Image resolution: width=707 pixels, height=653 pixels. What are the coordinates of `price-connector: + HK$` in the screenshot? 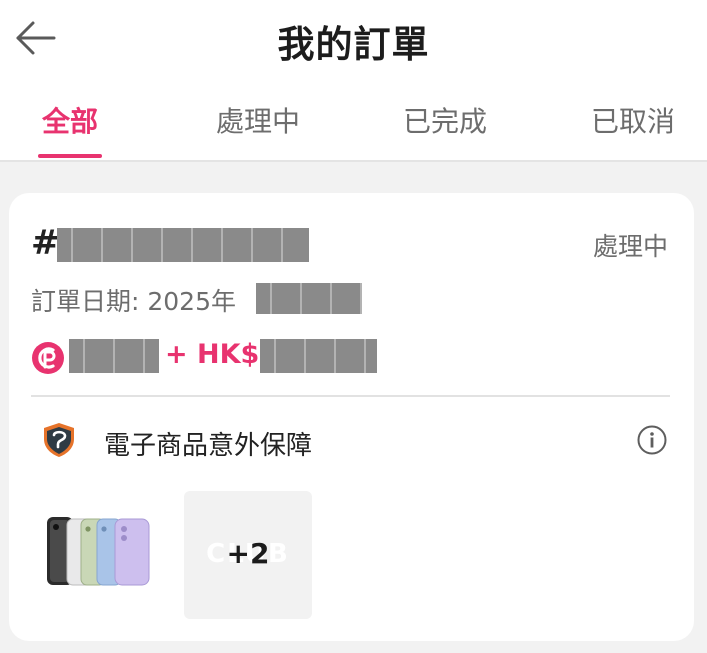 It's located at (212, 354).